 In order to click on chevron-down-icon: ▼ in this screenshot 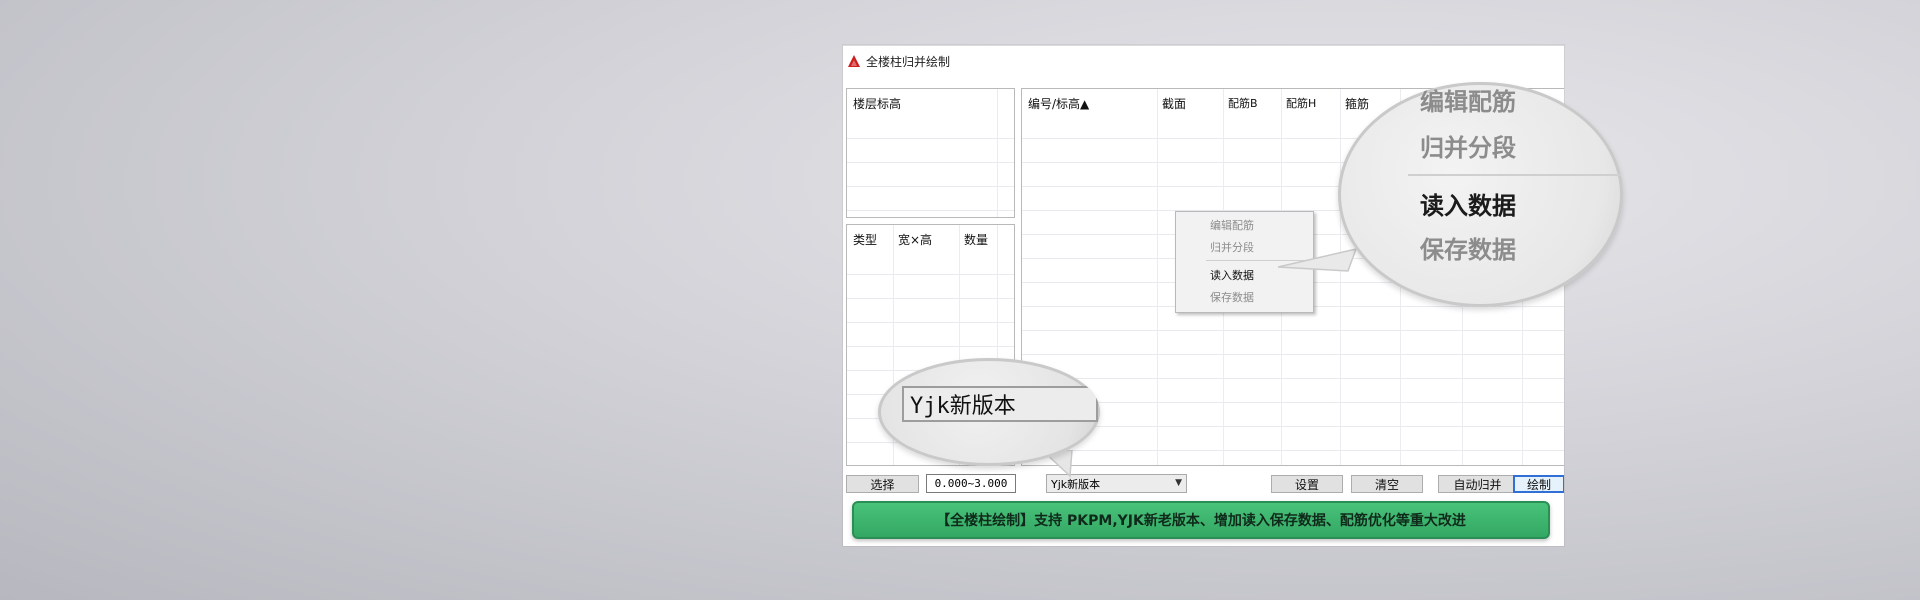, I will do `click(1178, 483)`.